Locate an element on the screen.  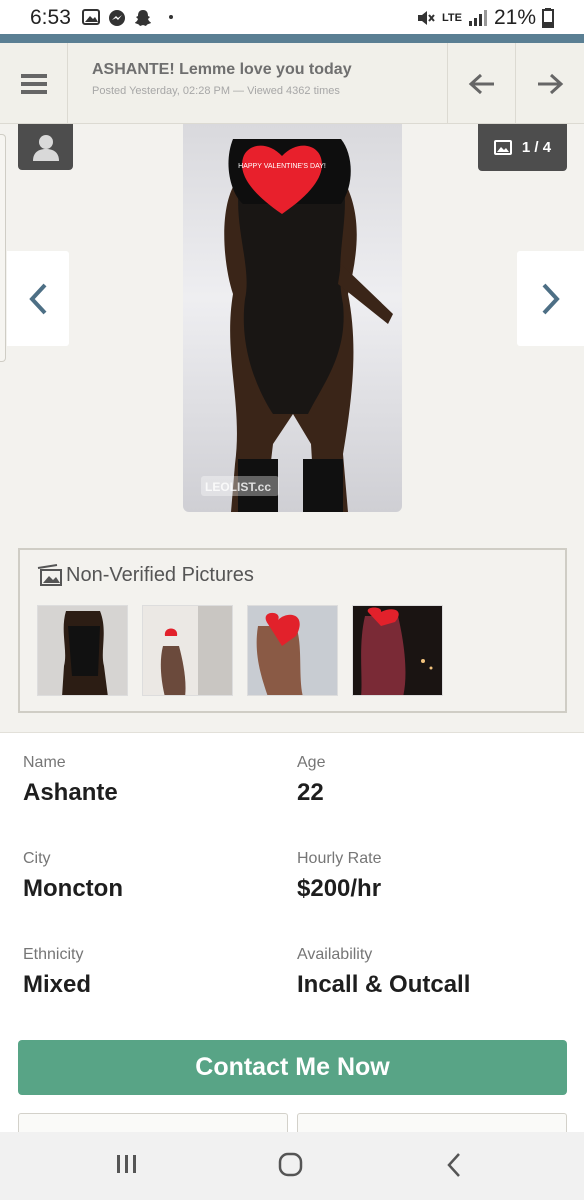
gallery-next-button is located at coordinates (550, 298).